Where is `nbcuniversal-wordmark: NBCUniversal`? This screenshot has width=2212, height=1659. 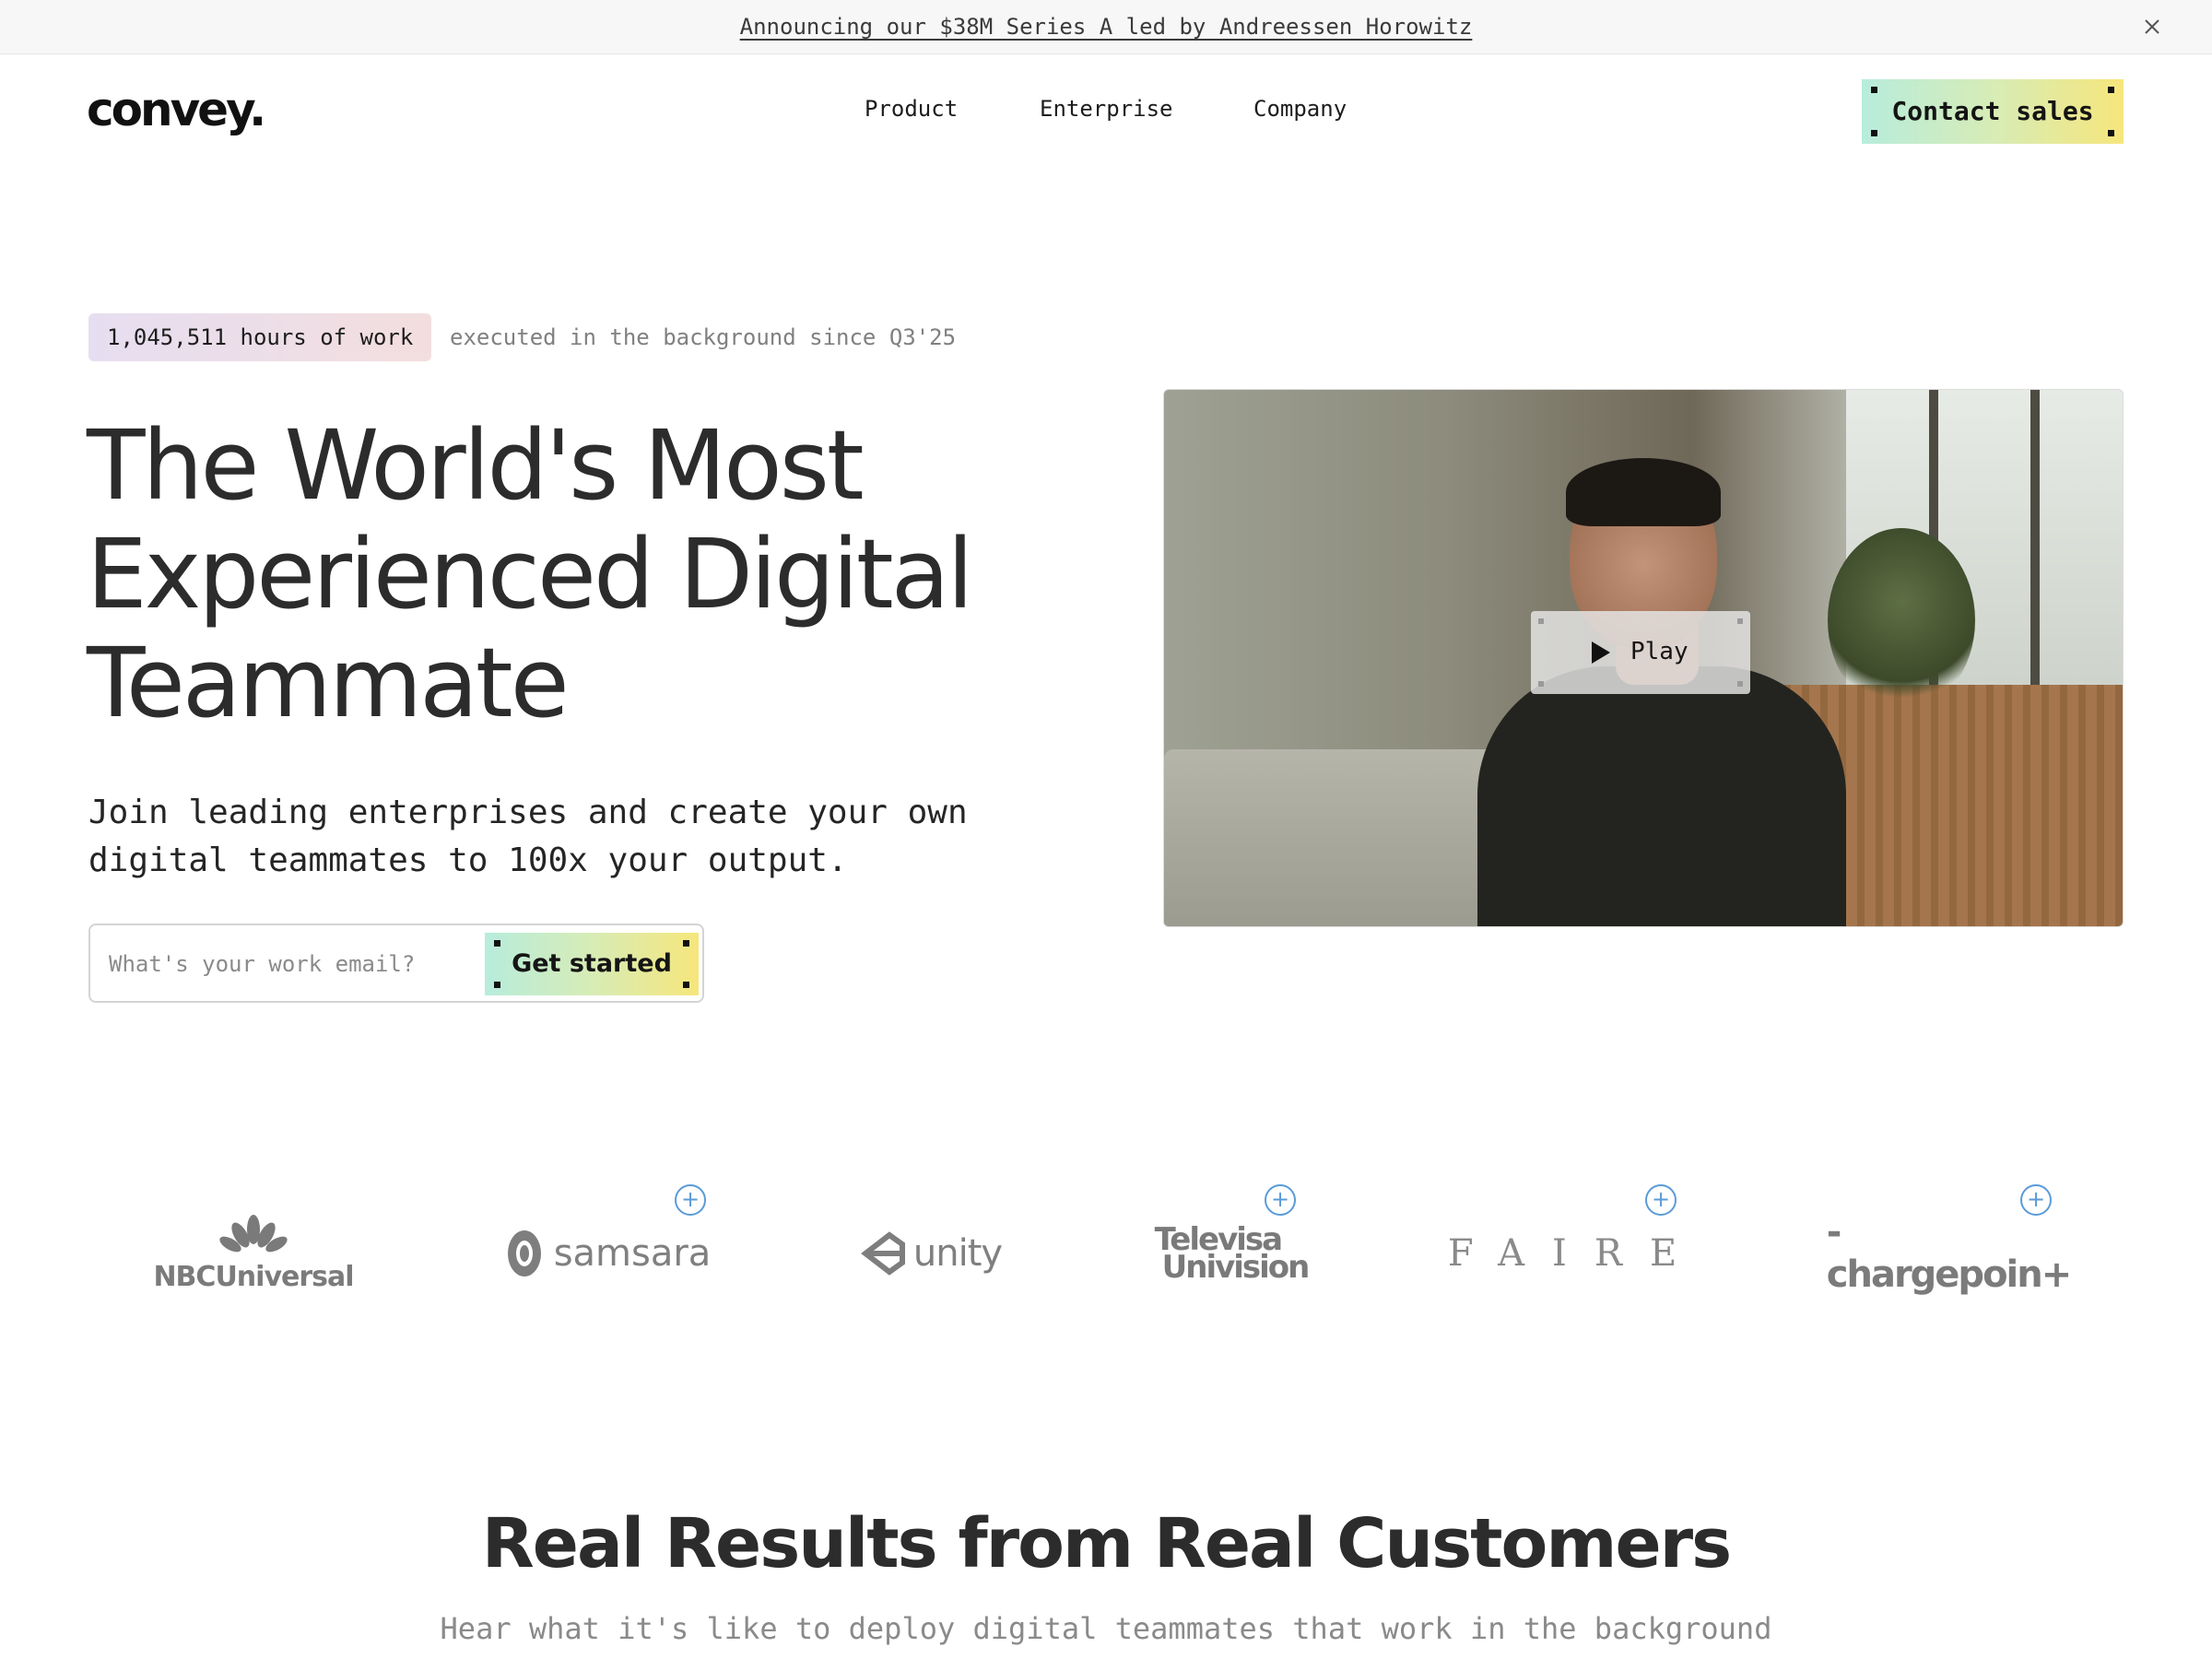
nbcuniversal-wordmark: NBCUniversal is located at coordinates (253, 1276).